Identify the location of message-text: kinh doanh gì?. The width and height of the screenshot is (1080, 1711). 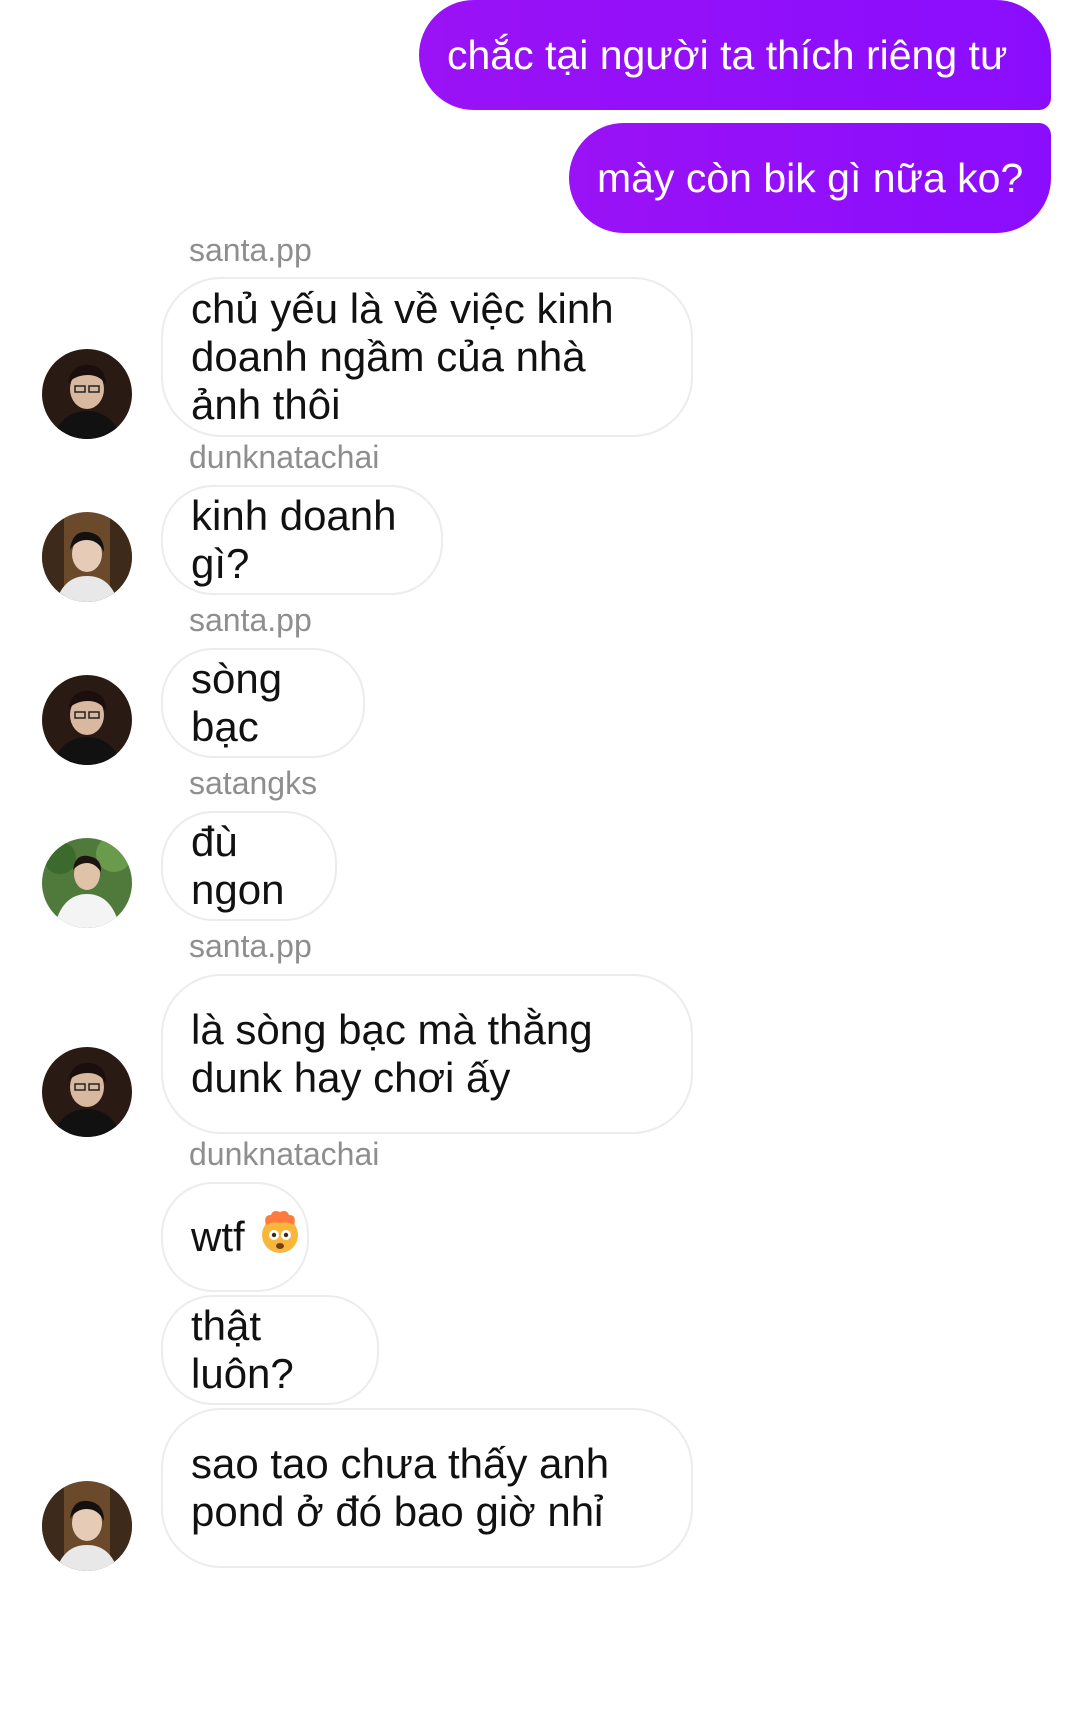
(294, 539).